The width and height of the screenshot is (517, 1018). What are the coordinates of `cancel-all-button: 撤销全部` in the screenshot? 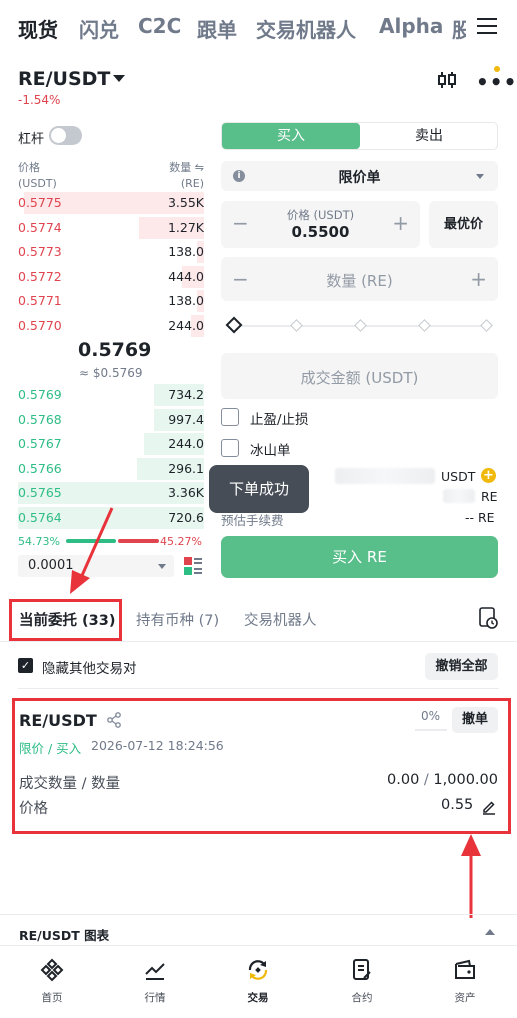 It's located at (461, 666).